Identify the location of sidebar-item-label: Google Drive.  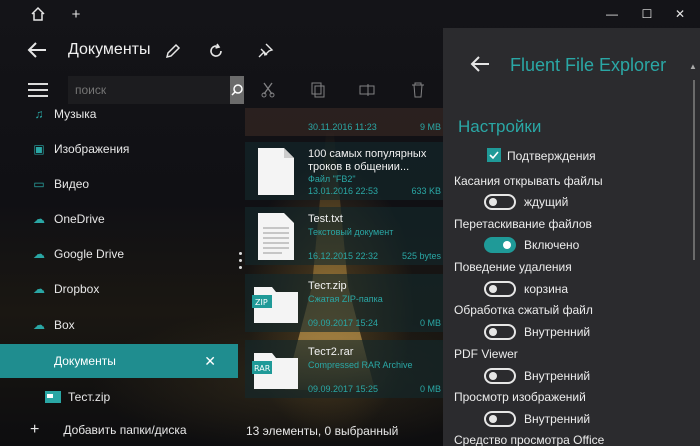
(89, 254).